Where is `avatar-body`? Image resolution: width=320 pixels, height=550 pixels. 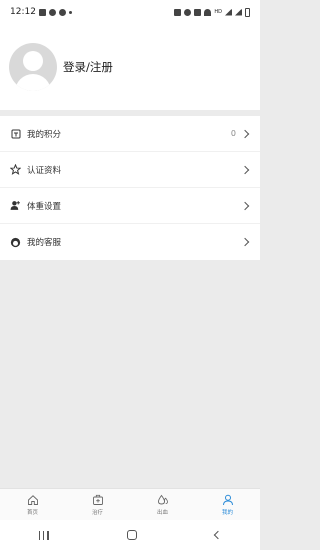
avatar-body is located at coordinates (33, 82).